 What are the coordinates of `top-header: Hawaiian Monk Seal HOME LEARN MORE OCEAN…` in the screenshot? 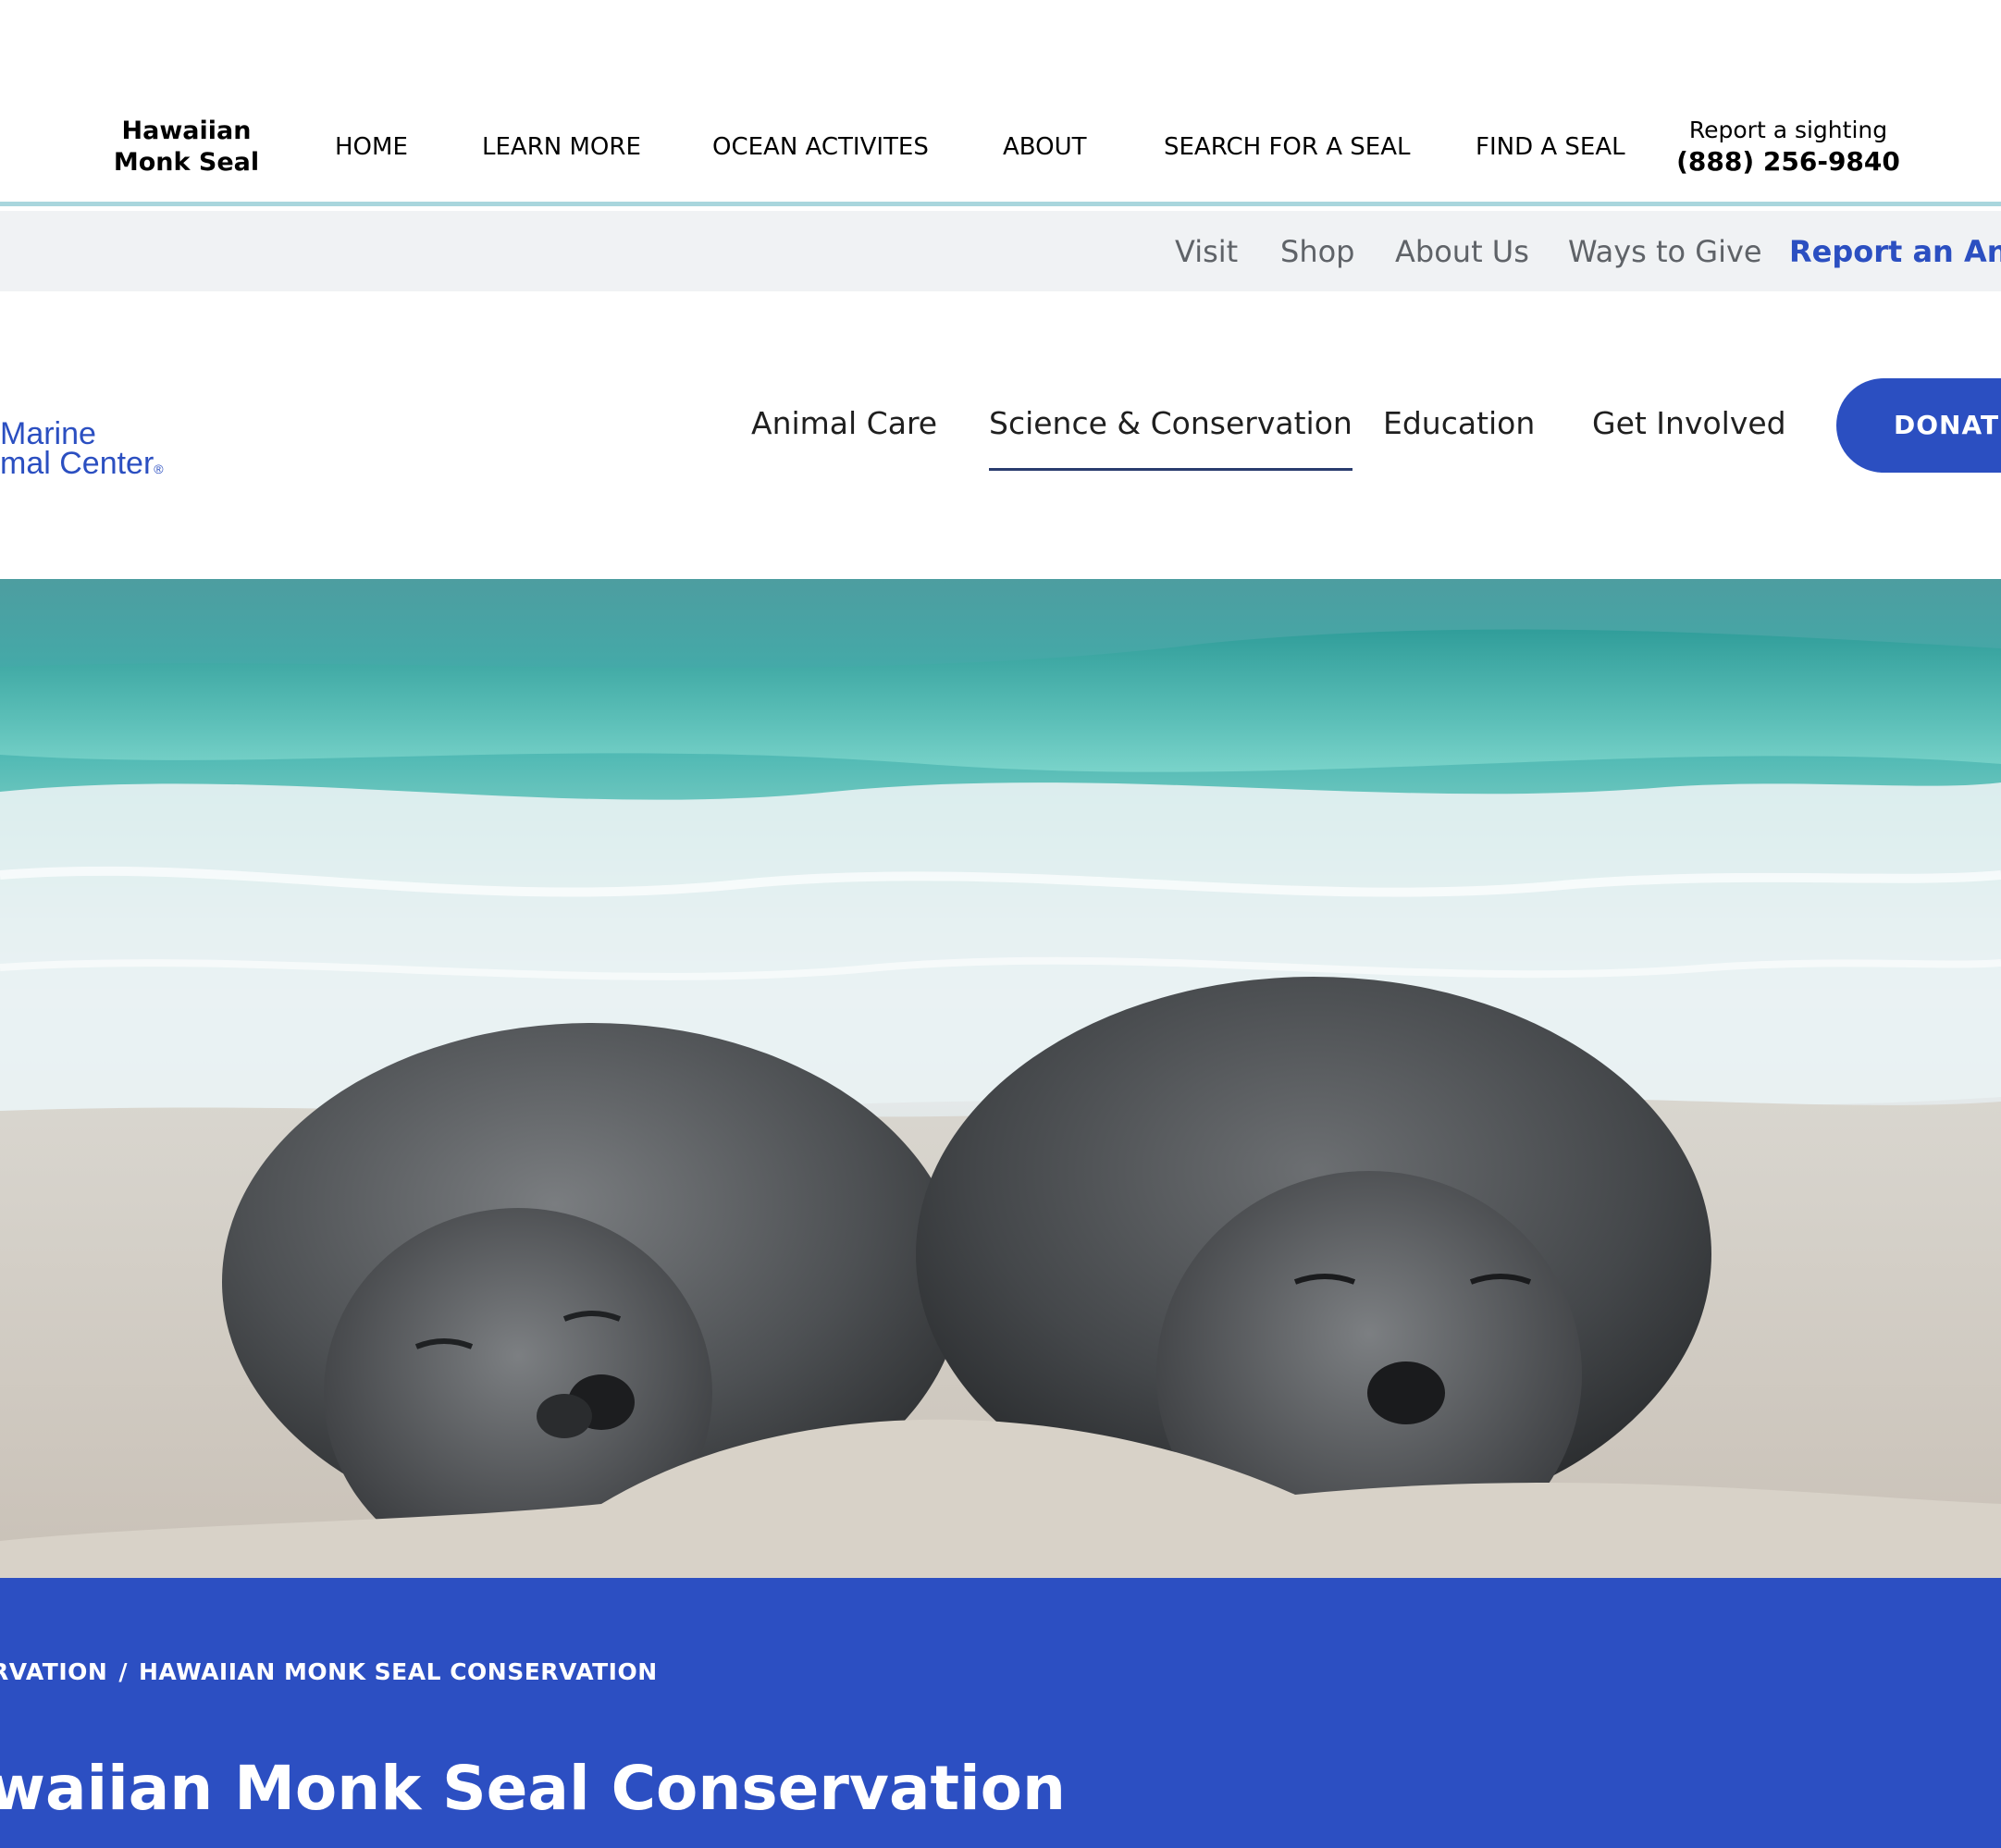 It's located at (1000, 103).